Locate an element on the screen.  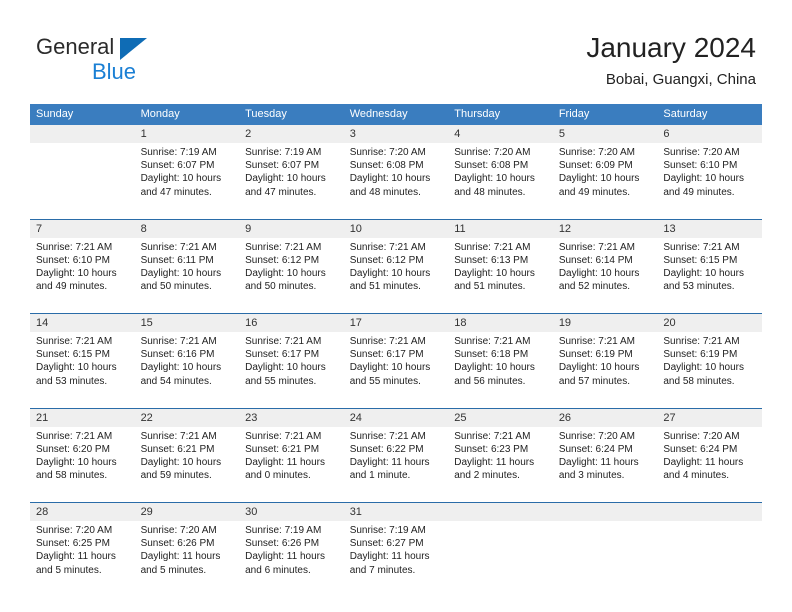
daylight-text-cont: and 3 minutes. is located at coordinates (591, 476).